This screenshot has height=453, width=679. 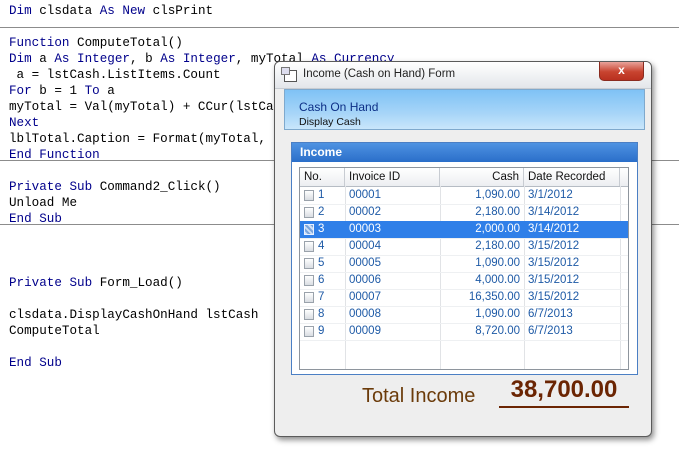 I want to click on code-line: End Sub, so click(x=35, y=363).